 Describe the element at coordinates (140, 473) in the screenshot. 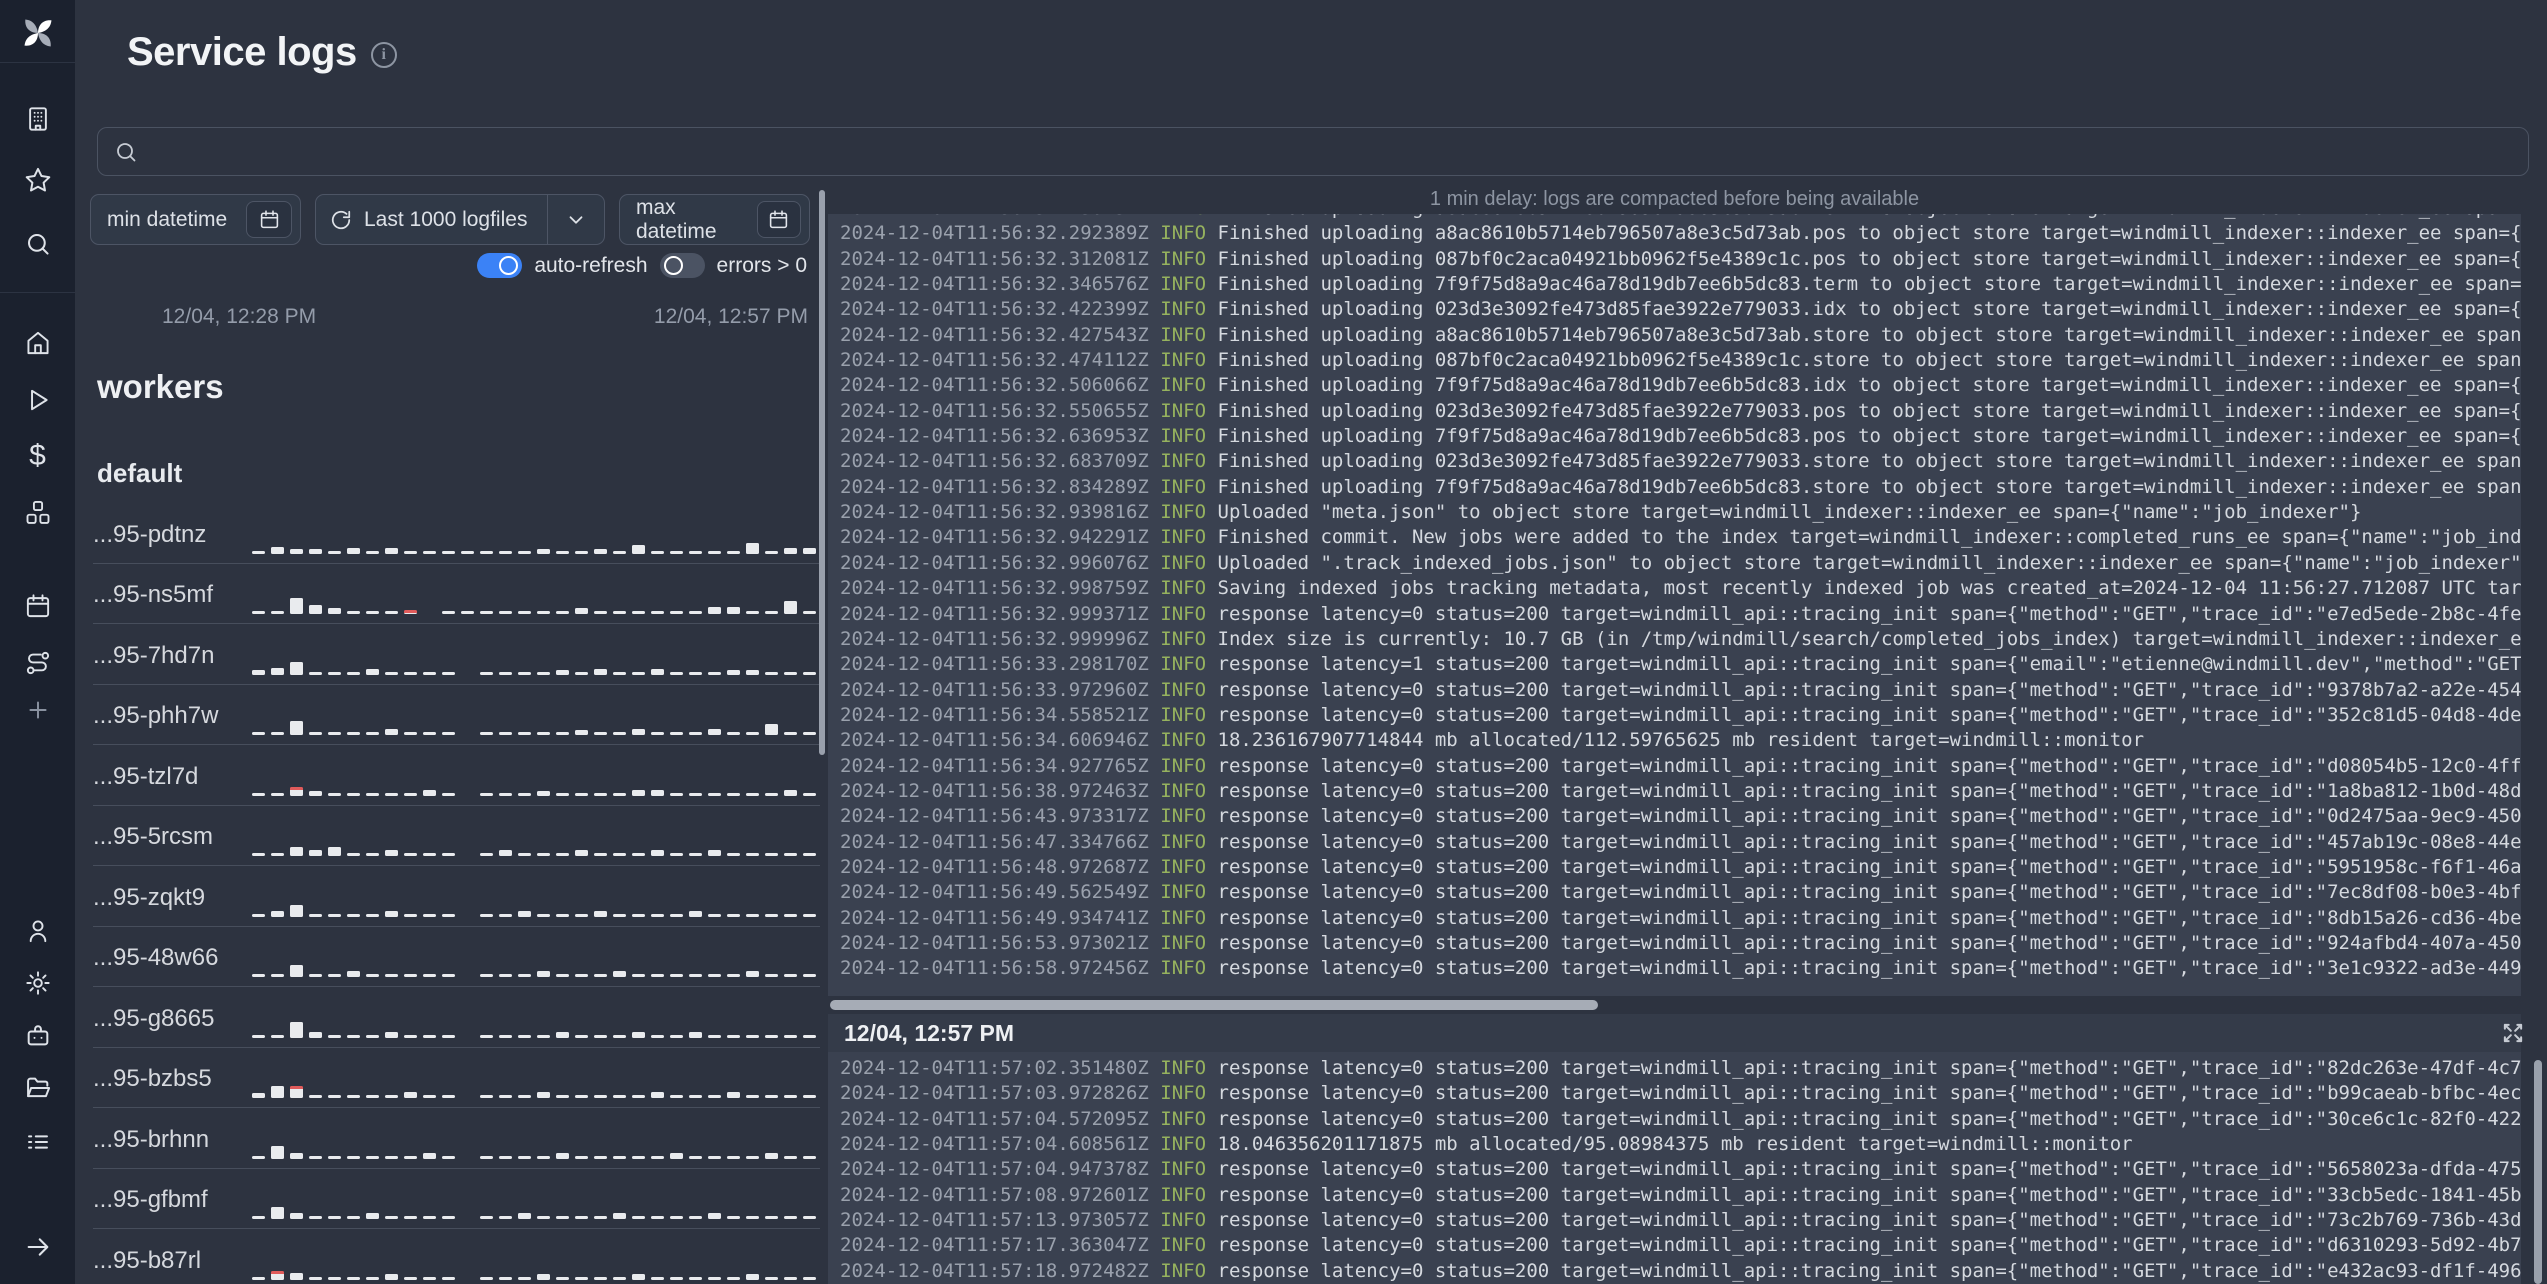

I see `worker-group-heading: default` at that location.